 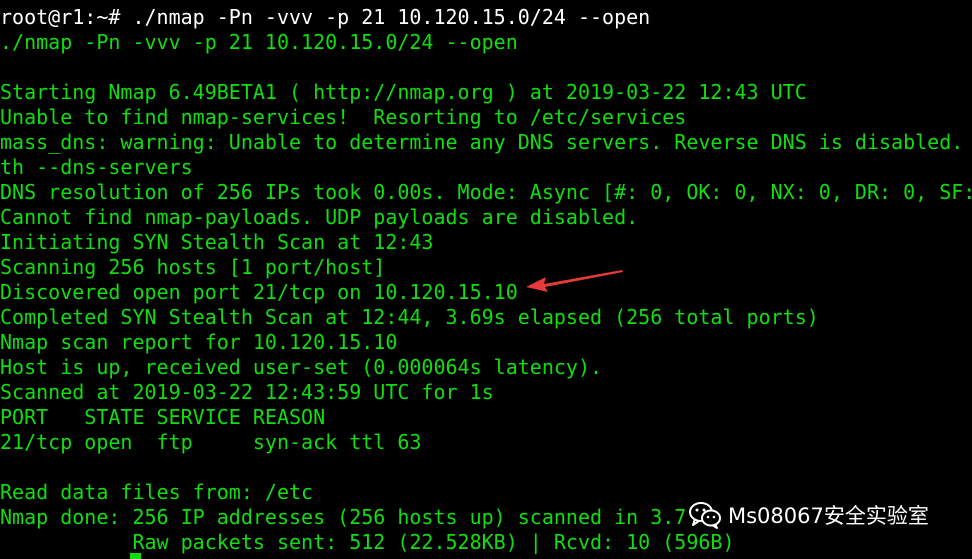 I want to click on terminal-cursor, so click(x=135, y=556).